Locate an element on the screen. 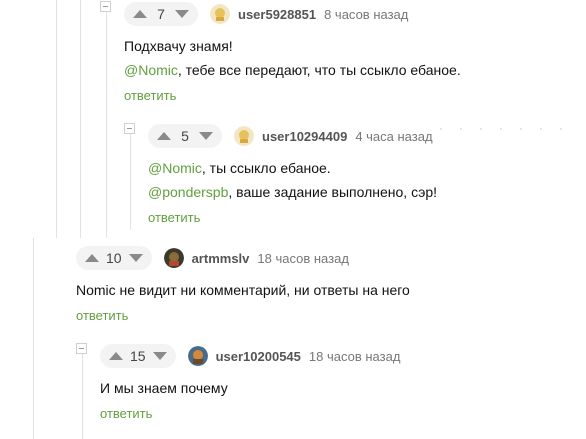  username: artmmslv is located at coordinates (221, 258).